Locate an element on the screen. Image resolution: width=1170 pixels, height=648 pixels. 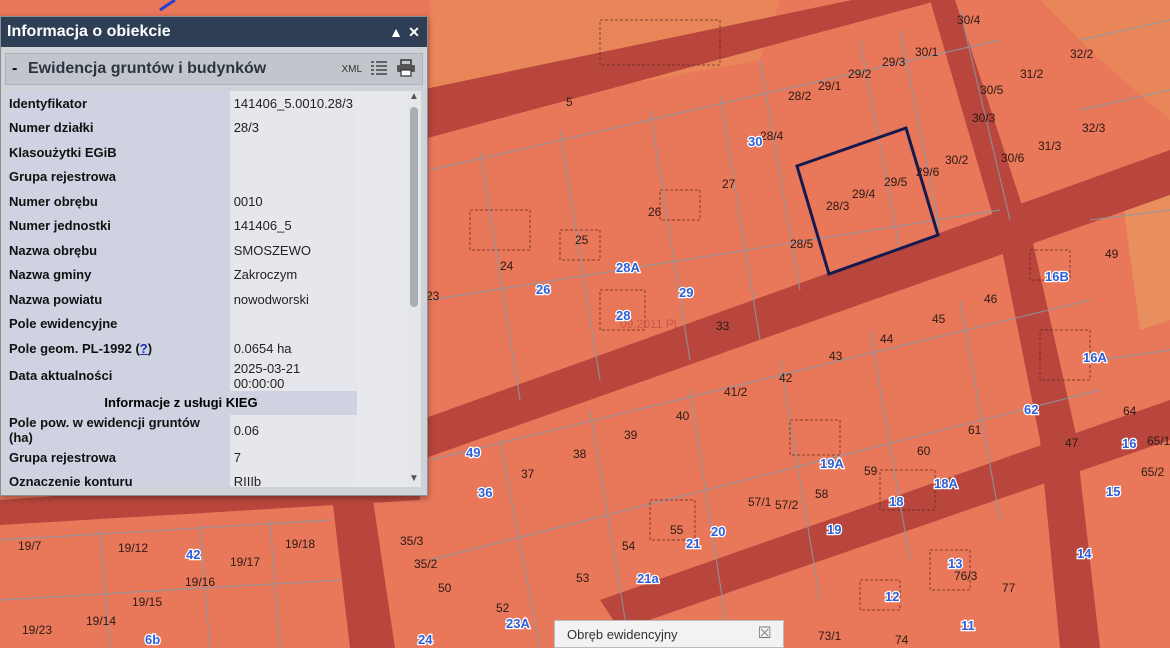
parcel-number-label: 28/2 is located at coordinates (800, 96).